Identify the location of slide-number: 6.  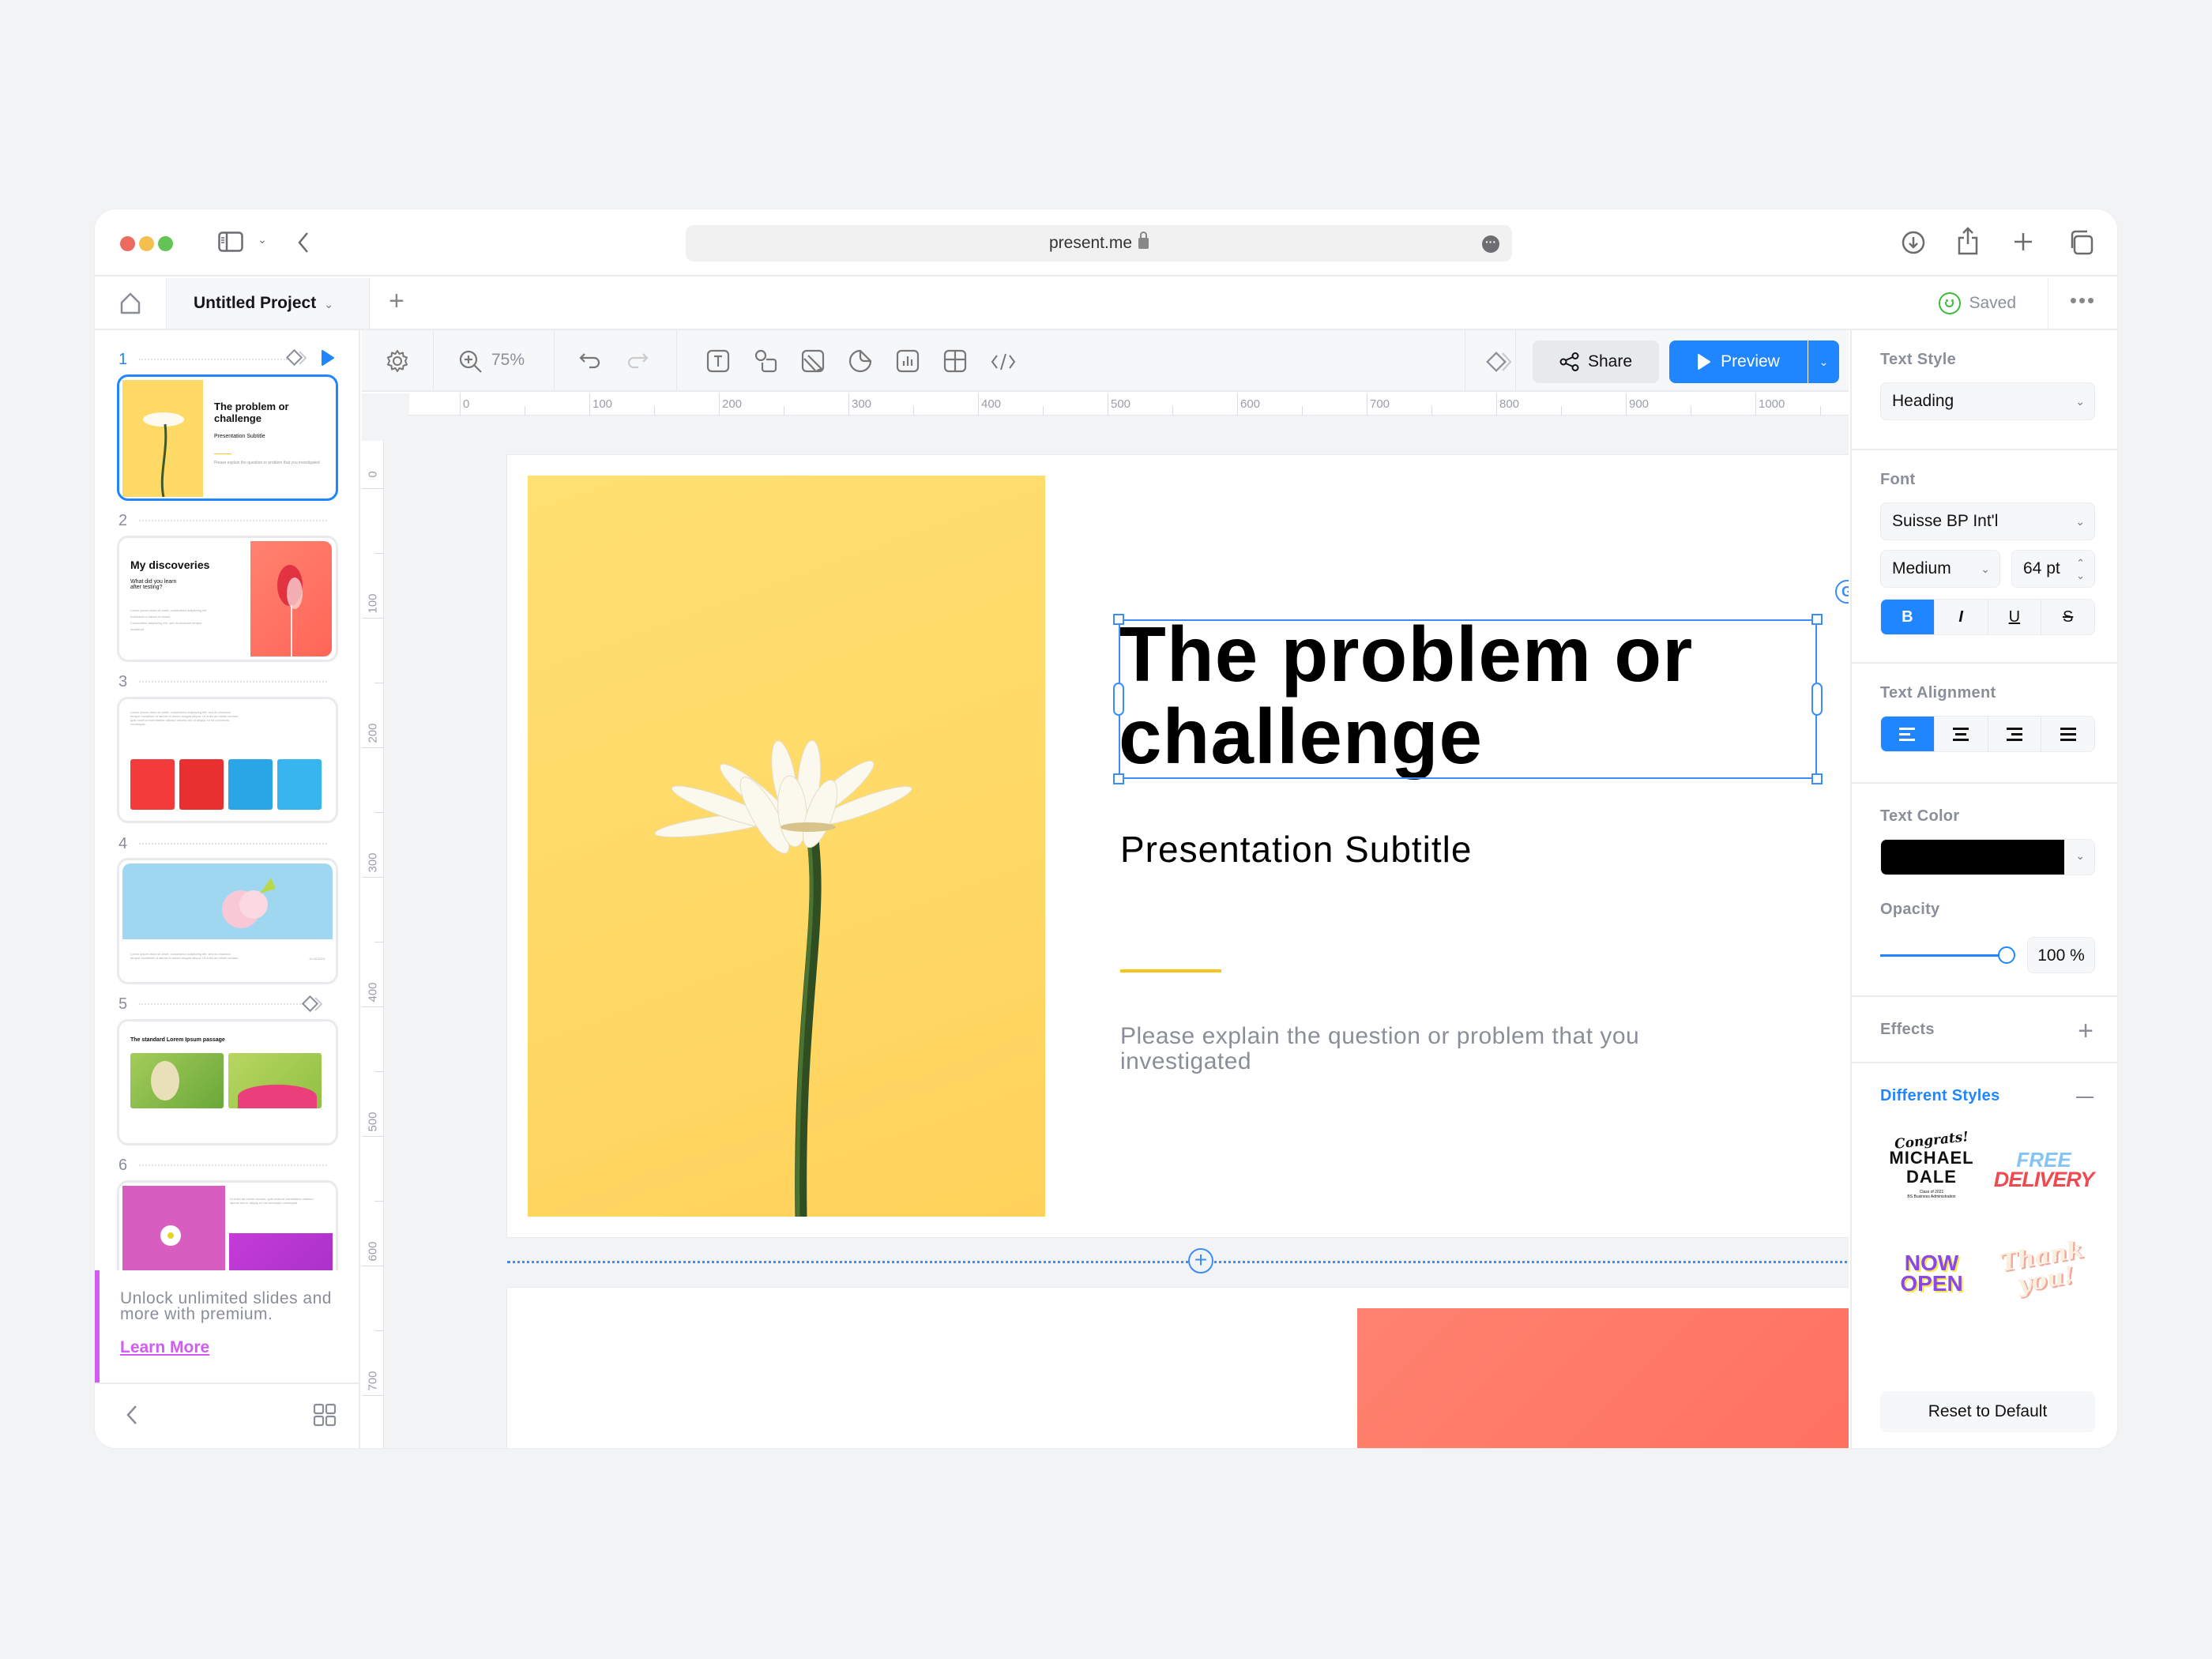
(123, 1166).